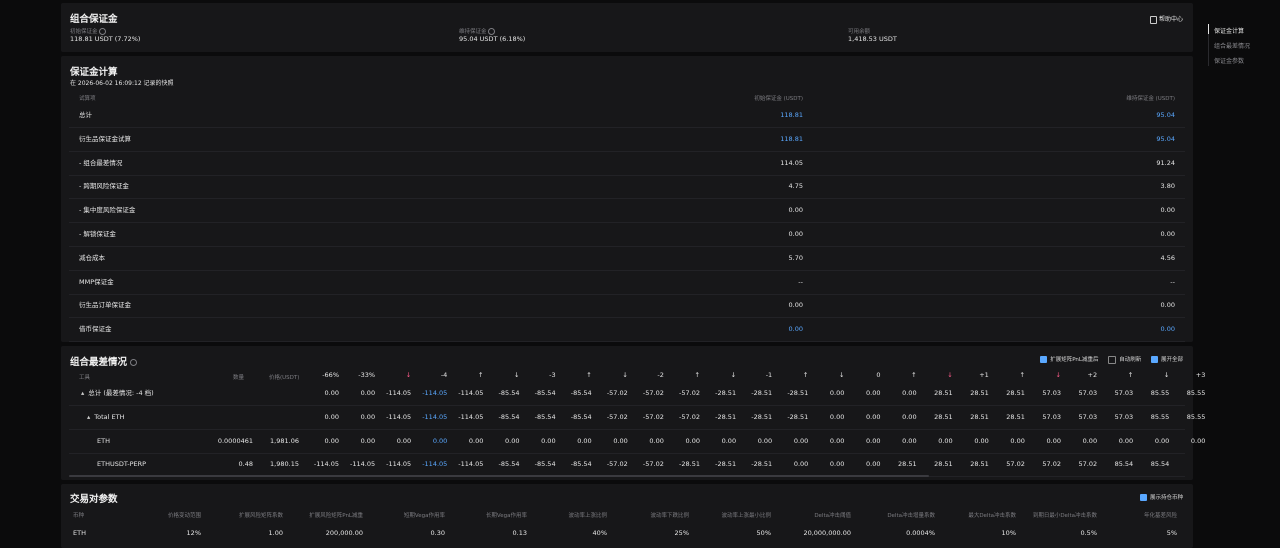 The height and width of the screenshot is (548, 1280). Describe the element at coordinates (1069, 359) in the screenshot. I see `pnl-checkbox: 扩展矩阵PnL减重后` at that location.